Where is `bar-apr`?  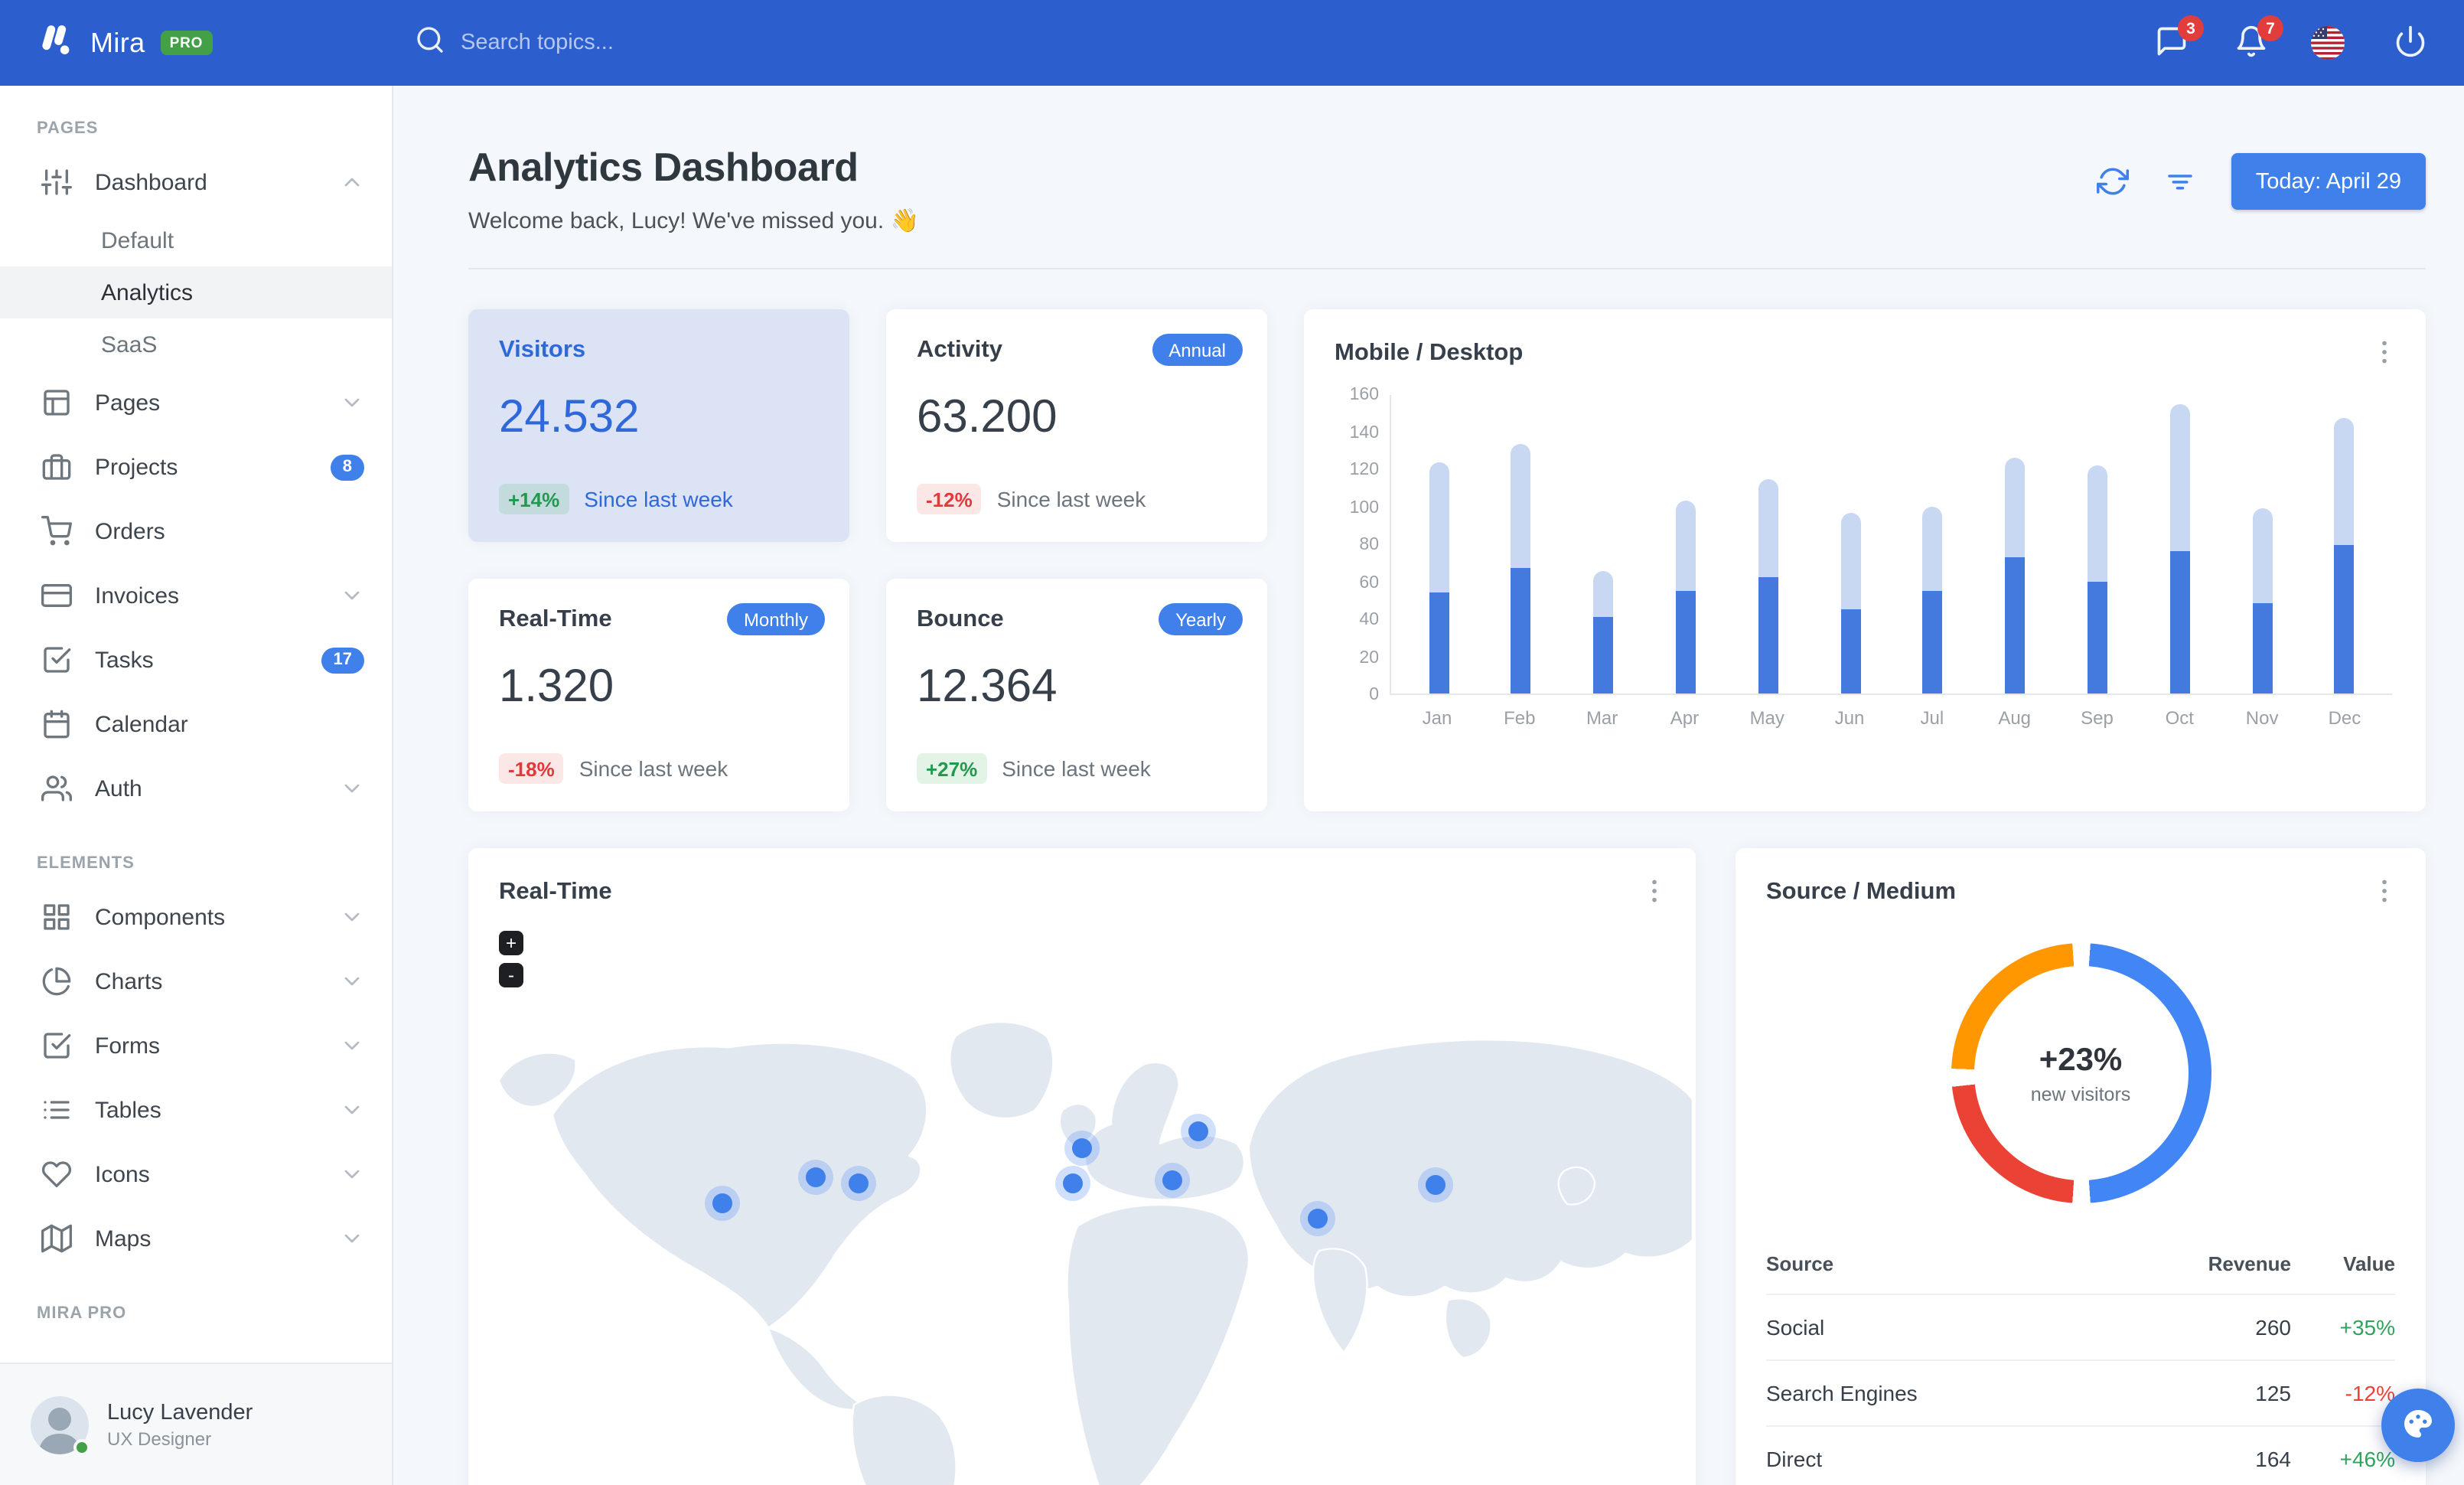 bar-apr is located at coordinates (1686, 544).